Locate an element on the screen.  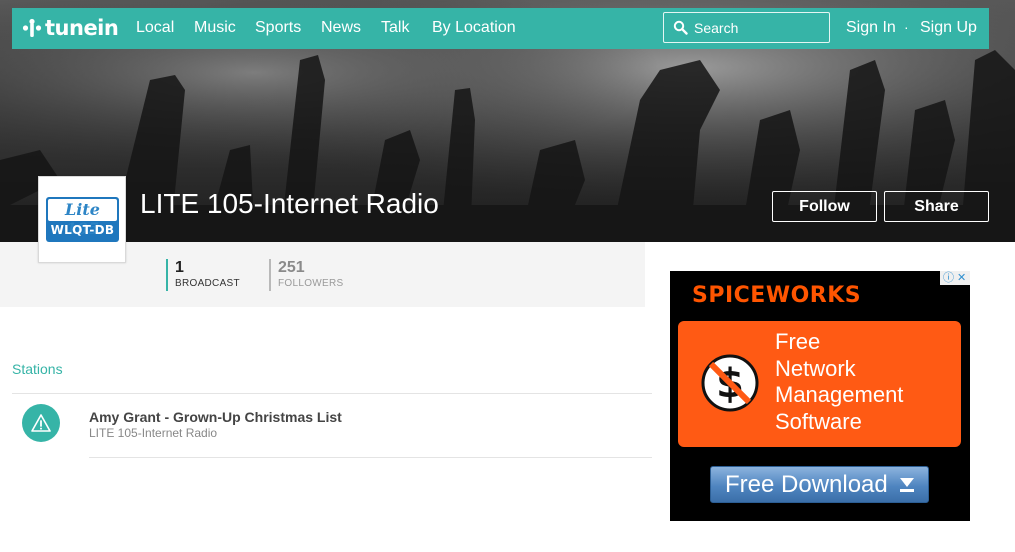
download-arrow-icon is located at coordinates (907, 485).